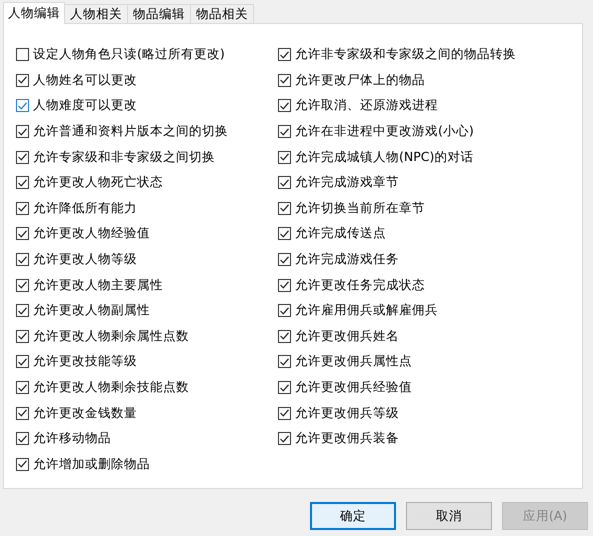  I want to click on checkbox-label: 允许更改人物经验值, so click(91, 233).